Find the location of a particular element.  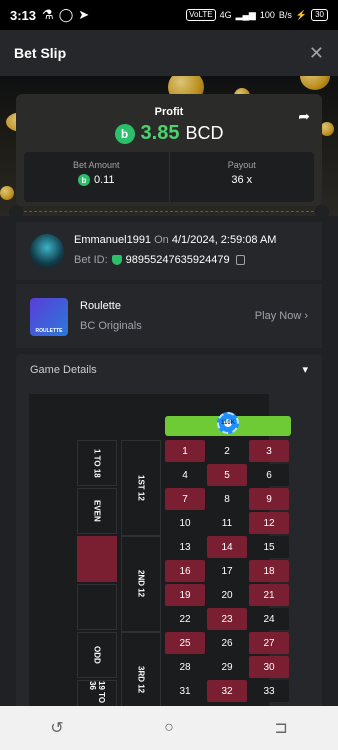

roulette-number-cell: 26 is located at coordinates (227, 643).